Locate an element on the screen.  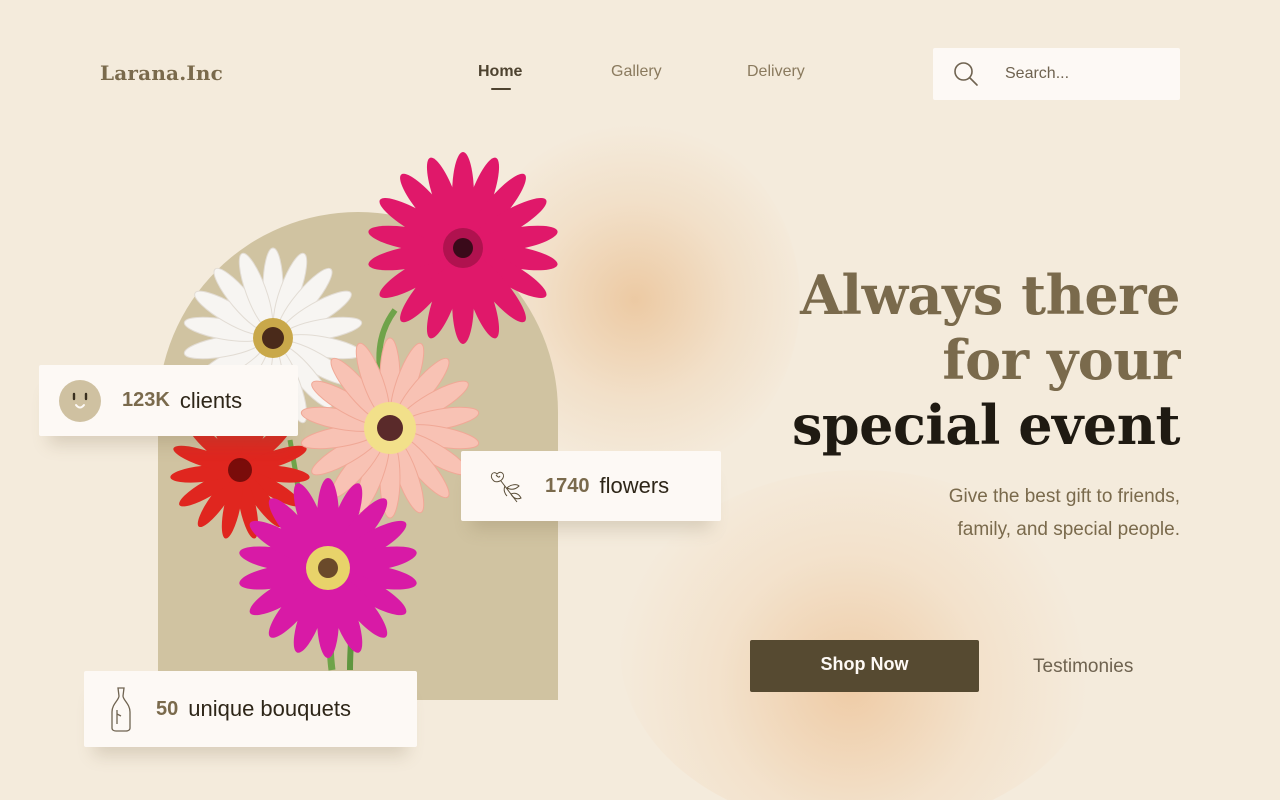
hero-subtitle-line-2: family, and special people. is located at coordinates (1069, 529).